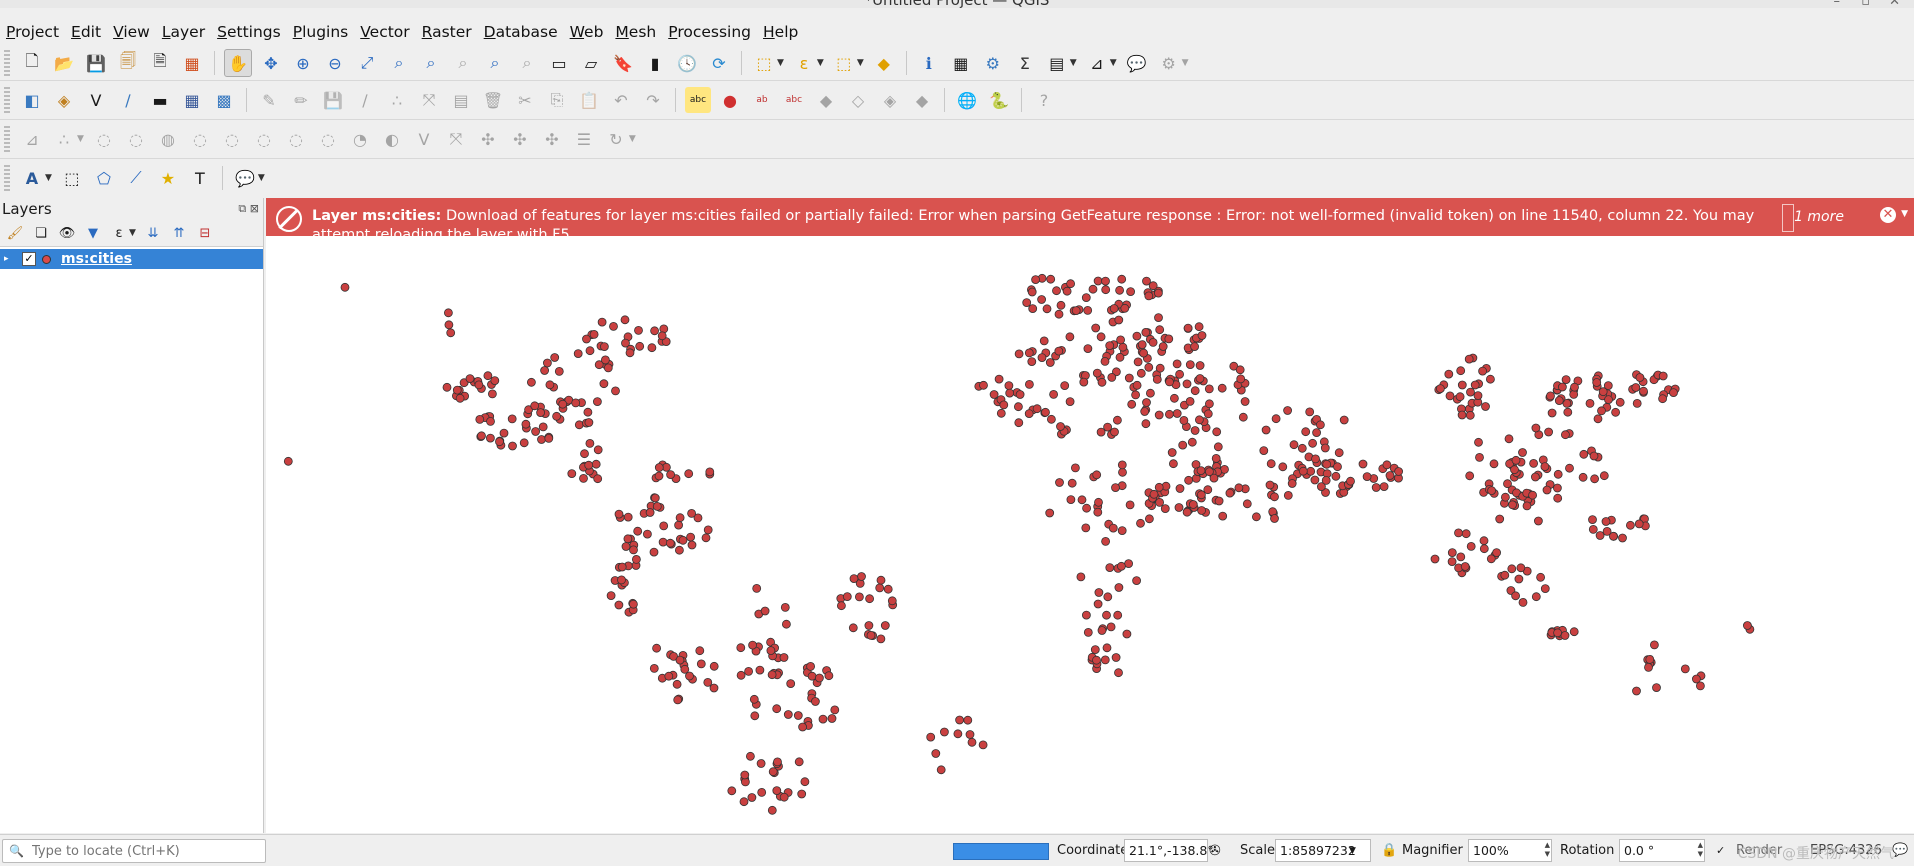 The height and width of the screenshot is (866, 1914). Describe the element at coordinates (993, 63) in the screenshot. I see `toolbox-icon: ⚙` at that location.